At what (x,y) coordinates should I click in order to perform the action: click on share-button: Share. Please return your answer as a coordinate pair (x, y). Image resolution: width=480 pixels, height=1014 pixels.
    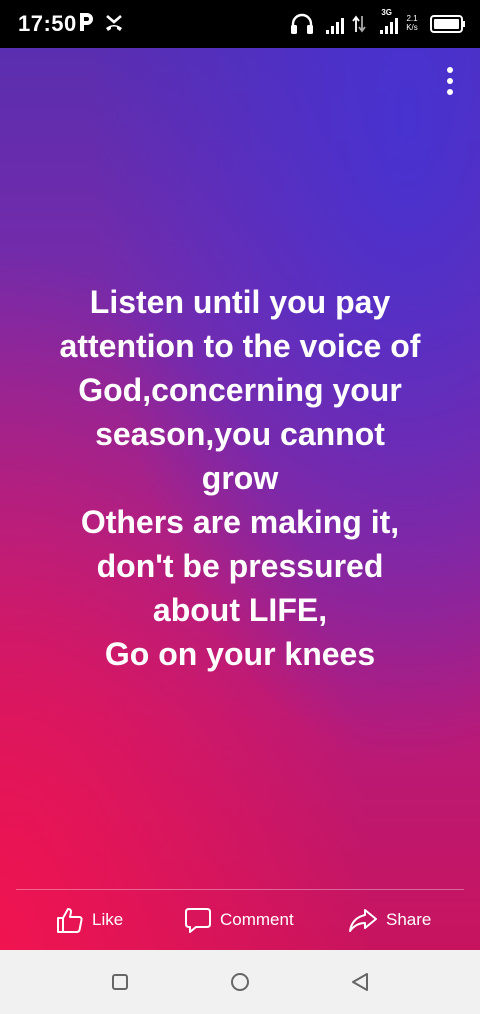
    Looking at the image, I should click on (389, 920).